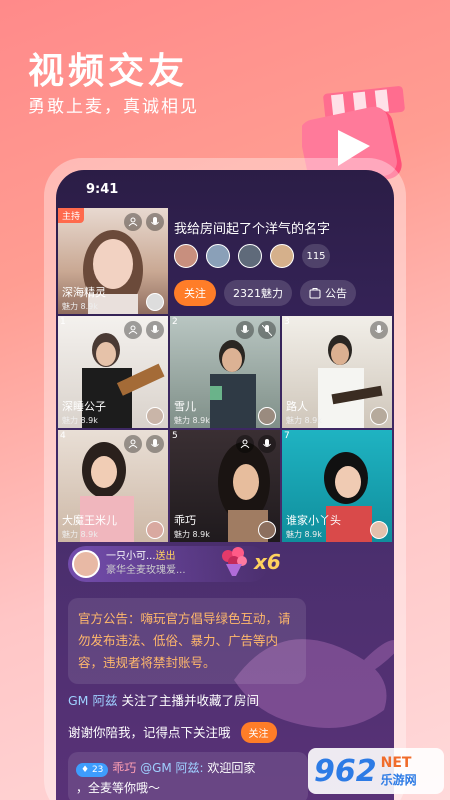 The height and width of the screenshot is (800, 450). I want to click on seat-name: 乖巧, so click(185, 520).